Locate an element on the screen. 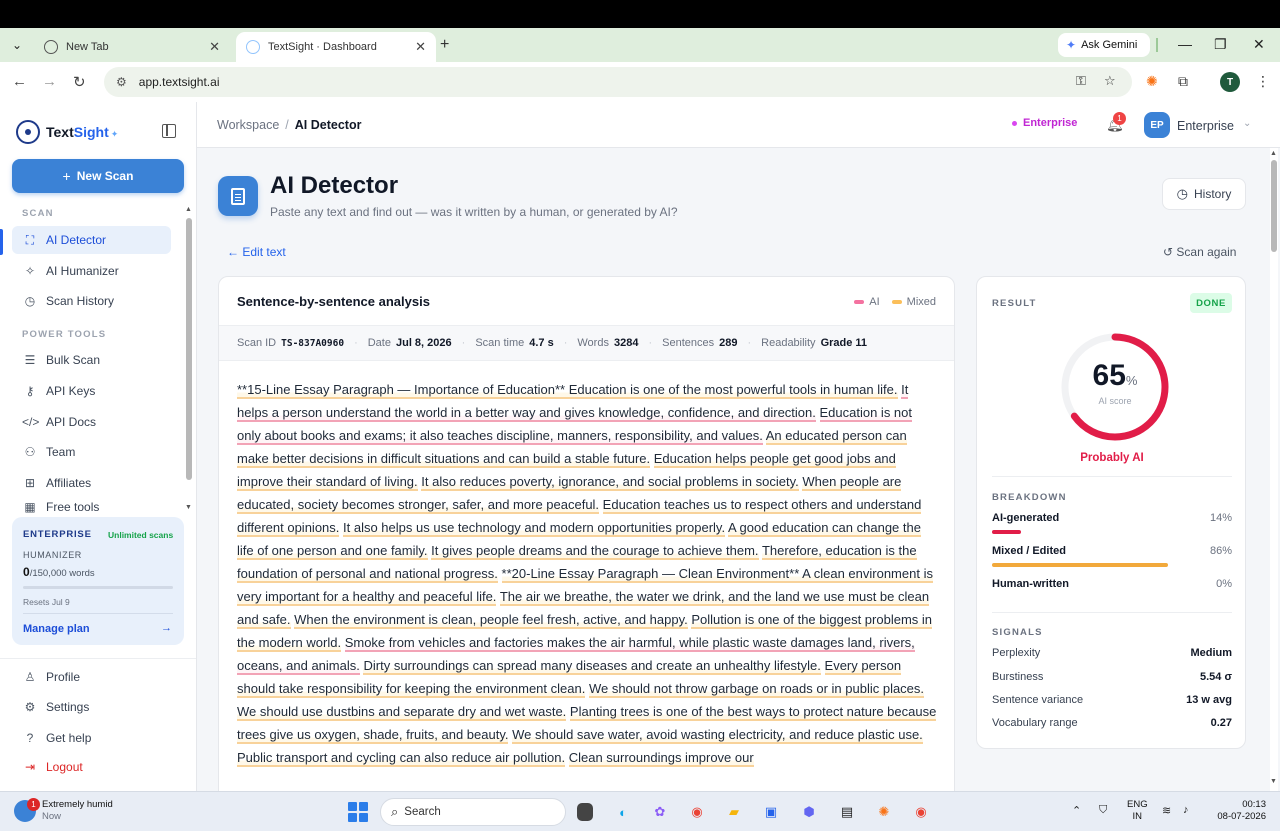 The image size is (1280, 831). sidebar-item-get-help: ? Get help is located at coordinates (91, 738).